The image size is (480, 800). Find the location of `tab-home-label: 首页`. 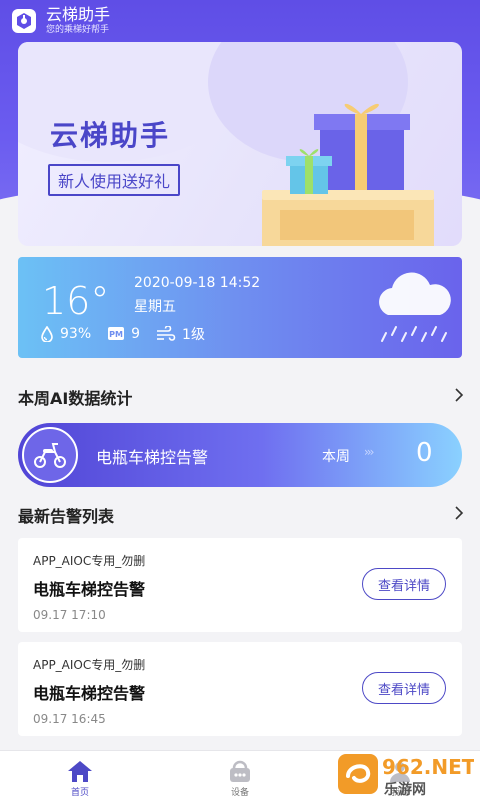

tab-home-label: 首页 is located at coordinates (79, 793).